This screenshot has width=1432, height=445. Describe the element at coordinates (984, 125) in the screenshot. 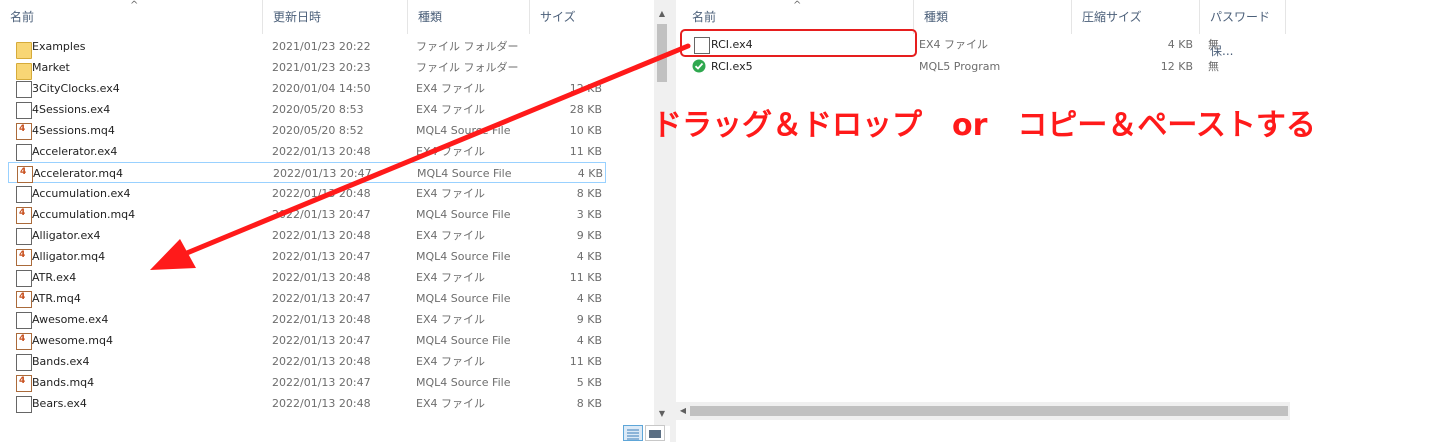

I see `instruction-annotation: ドラッグ＆ドロップ or コピー＆ペーストする` at that location.